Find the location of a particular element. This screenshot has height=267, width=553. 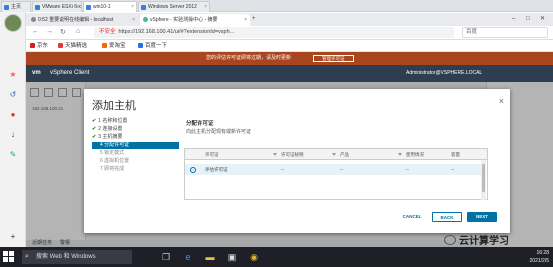

browser-tab-vsphere: vSphere - 实验测操中心 - 摘要 × is located at coordinates (195, 20).